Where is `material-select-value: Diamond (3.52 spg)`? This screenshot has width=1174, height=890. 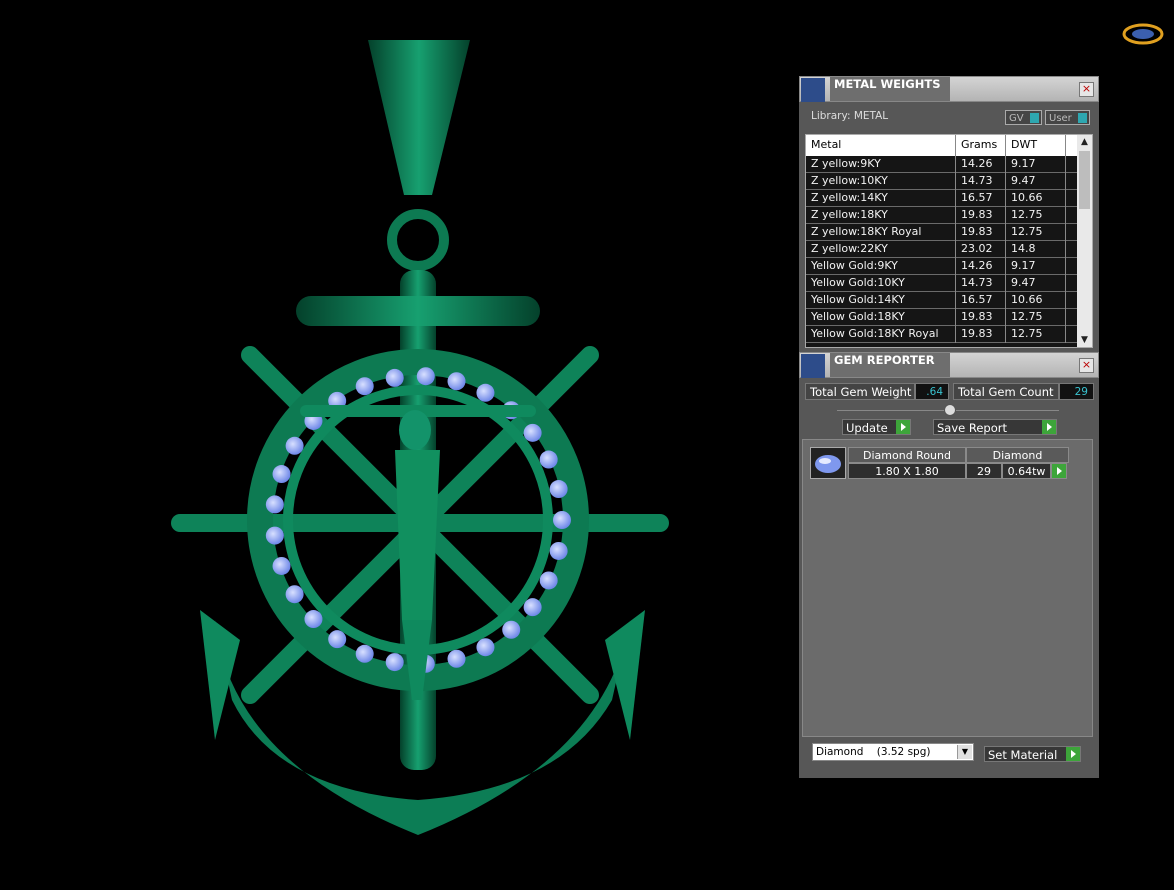
material-select-value: Diamond (3.52 spg) is located at coordinates (873, 752).